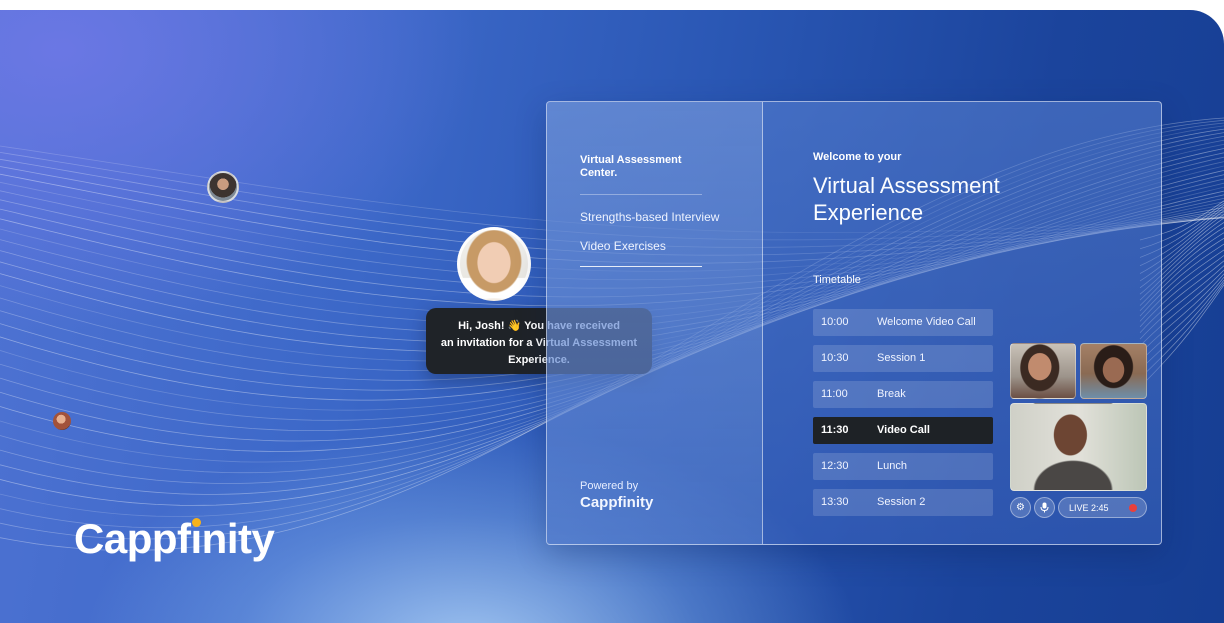 Image resolution: width=1224 pixels, height=623 pixels. What do you see at coordinates (1133, 508) in the screenshot?
I see `record-icon` at bounding box center [1133, 508].